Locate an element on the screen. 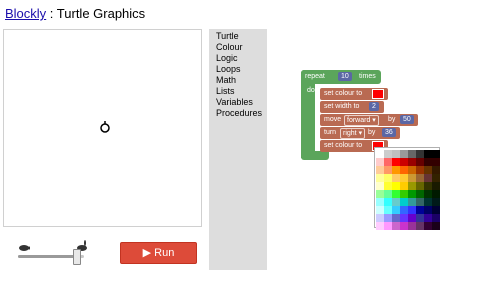 The image size is (480, 283). toolbox-category-loops: Loops is located at coordinates (241, 69).